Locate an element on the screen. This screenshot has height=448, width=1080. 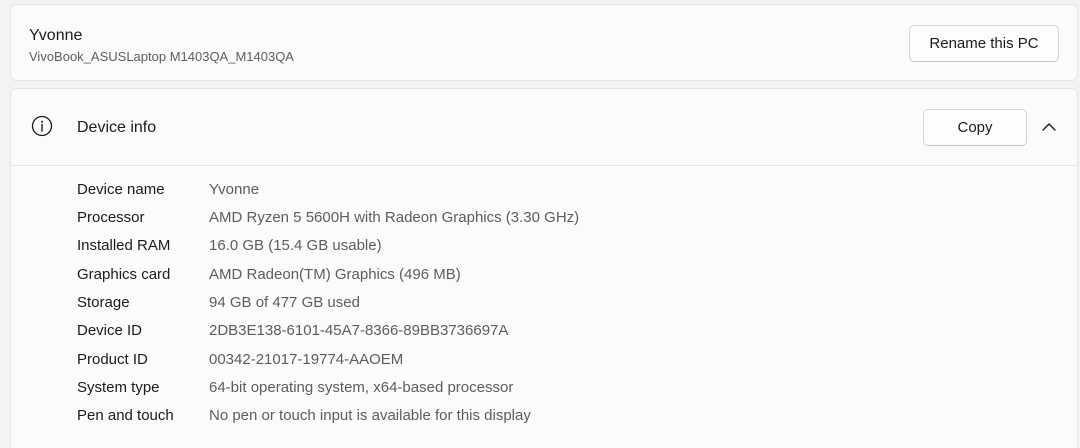
pc-model: VivoBook_ASUSLaptop M1403QA_M1403QA is located at coordinates (161, 56).